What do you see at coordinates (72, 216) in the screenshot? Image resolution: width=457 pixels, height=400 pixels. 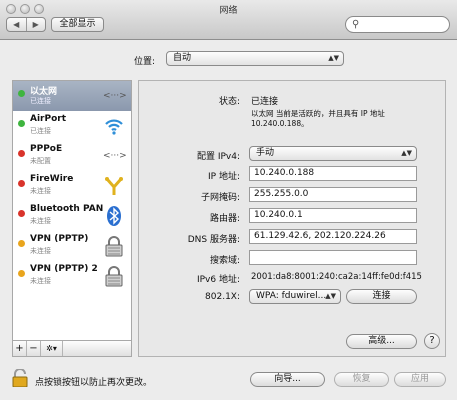 I see `service-item-bluetooth-pan: Bluetooth PAN 未连接` at bounding box center [72, 216].